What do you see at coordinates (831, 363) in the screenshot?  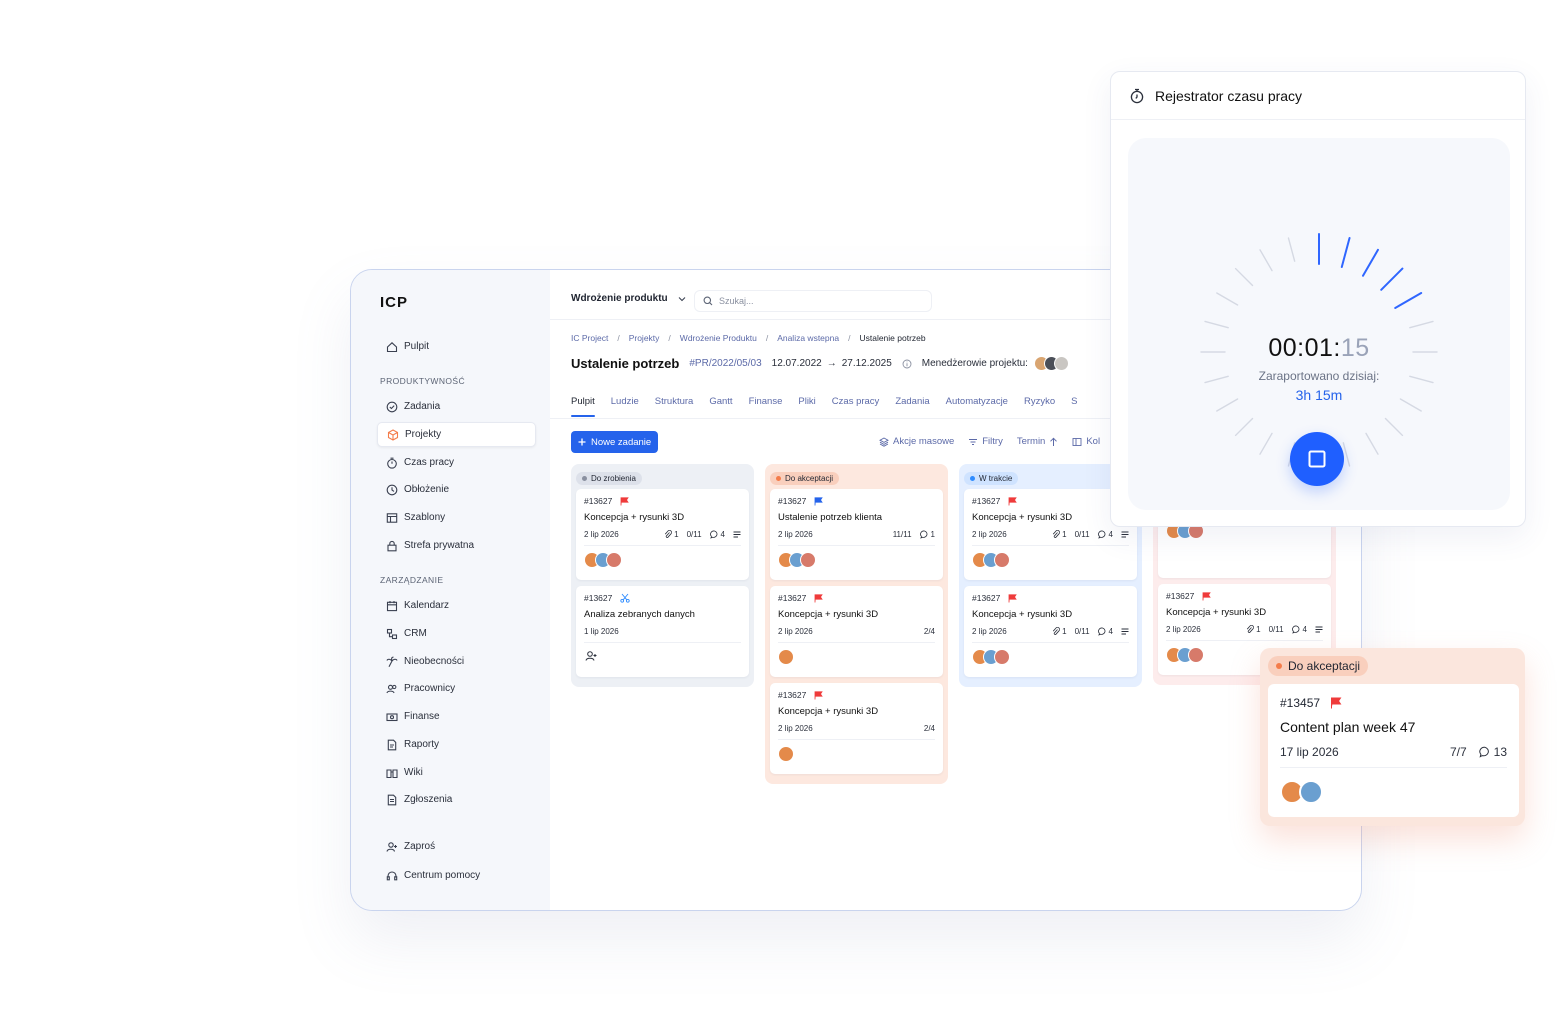 I see `date-arrow: →` at bounding box center [831, 363].